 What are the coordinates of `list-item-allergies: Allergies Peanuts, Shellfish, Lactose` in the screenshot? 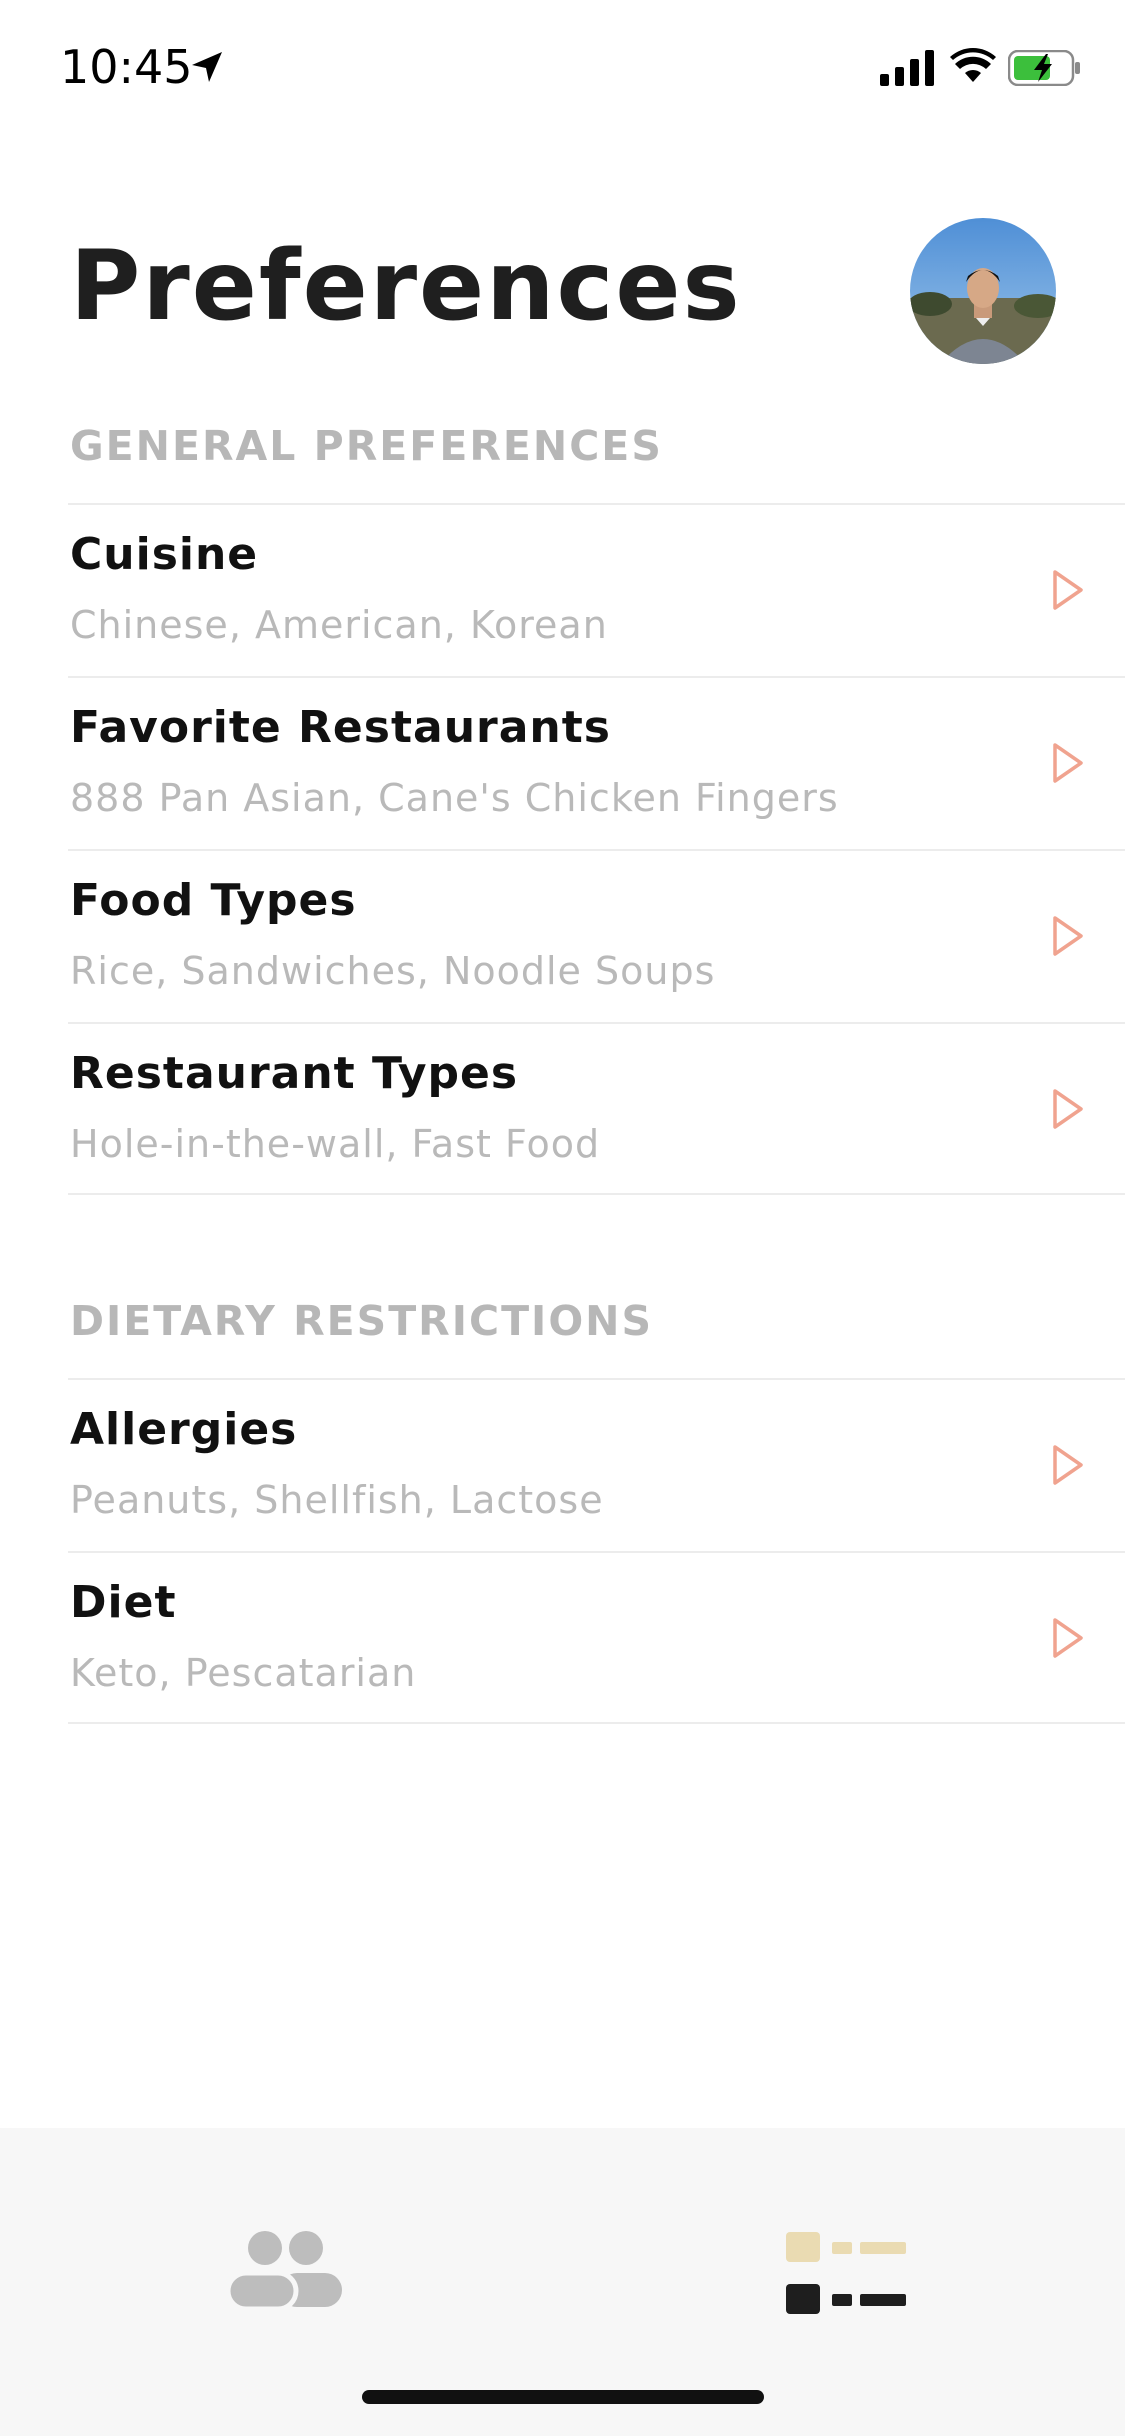 It's located at (596, 1464).